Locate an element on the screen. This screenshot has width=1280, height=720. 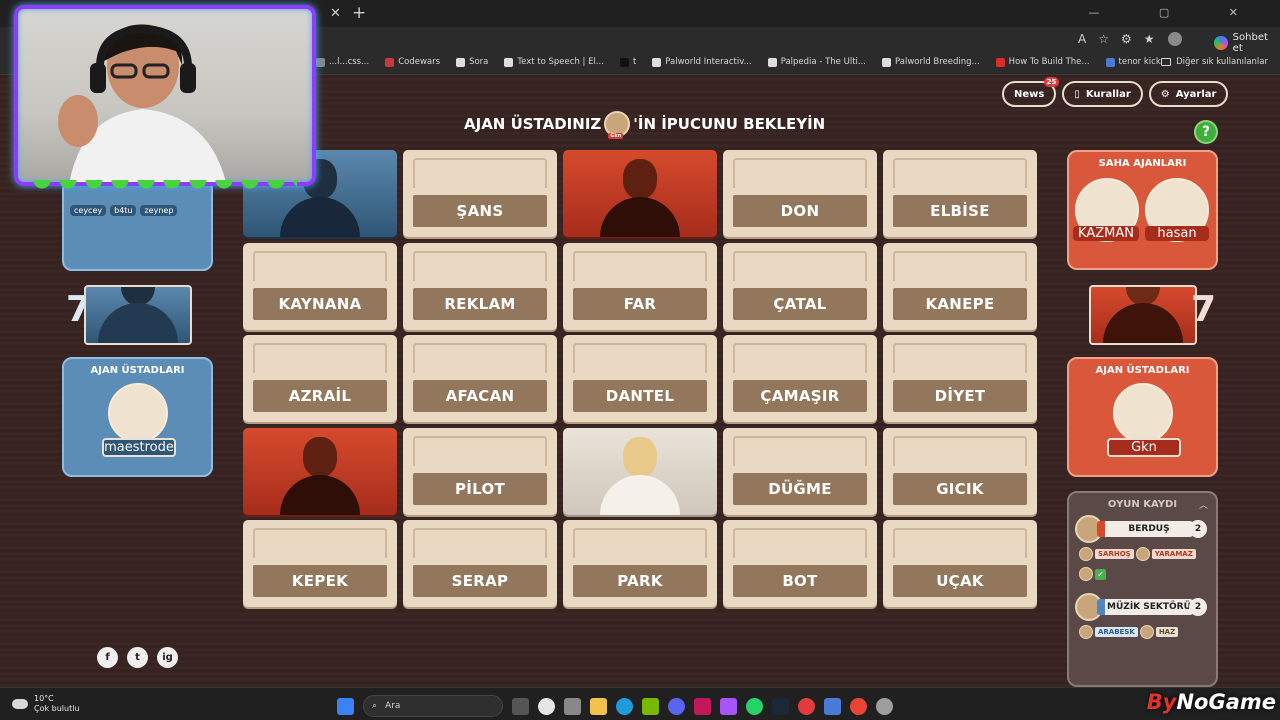
word-card: KAYNANA is located at coordinates (320, 286).